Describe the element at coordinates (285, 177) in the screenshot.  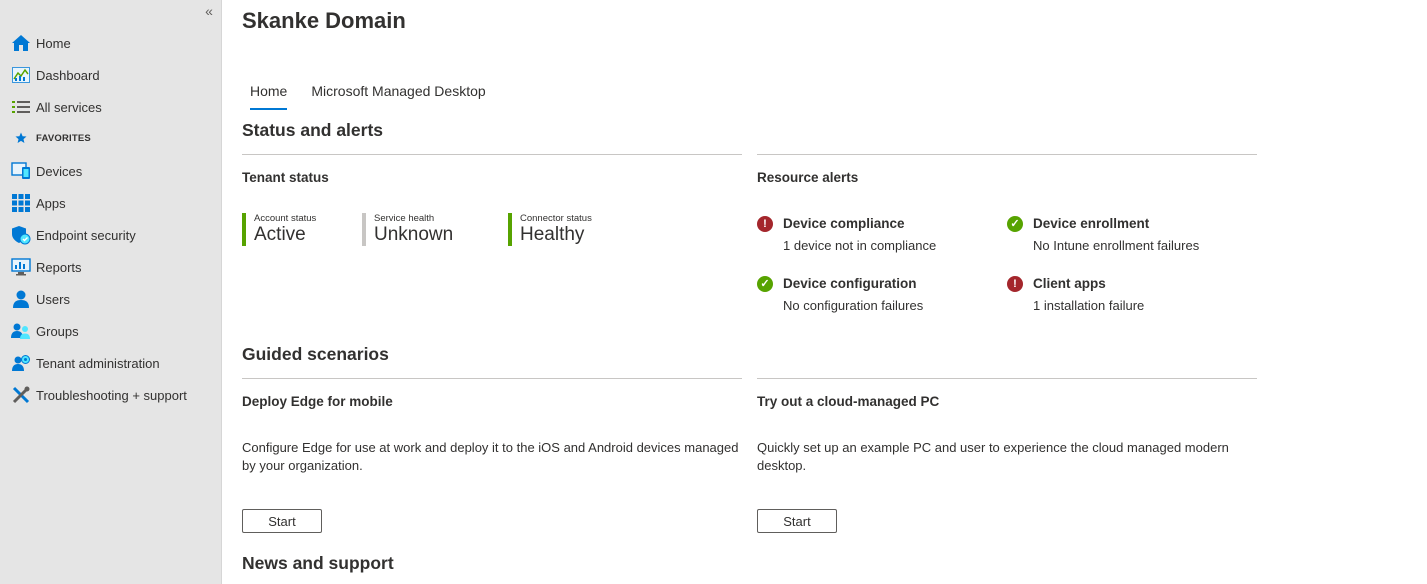
I see `tenant-status-heading: Tenant status` at that location.